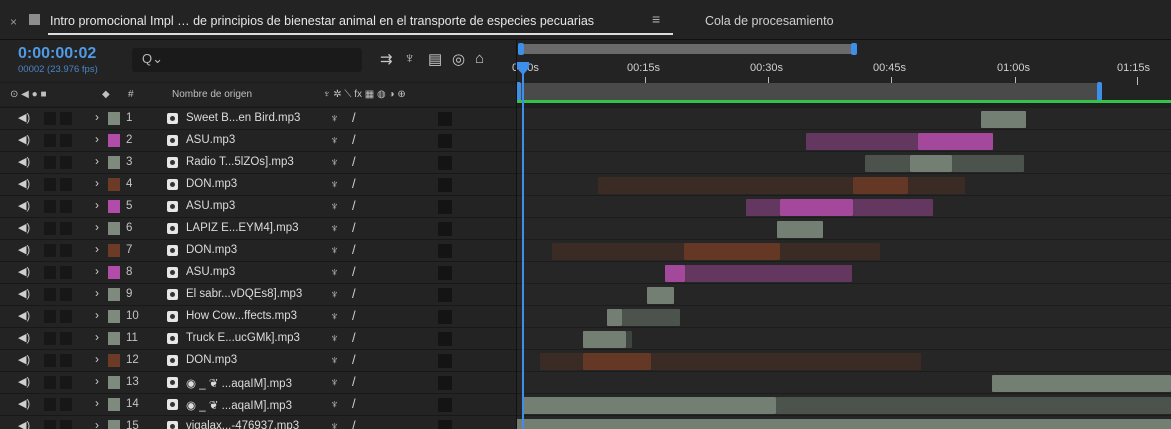  What do you see at coordinates (409, 58) in the screenshot?
I see `shy-layers-icon: ♆` at bounding box center [409, 58].